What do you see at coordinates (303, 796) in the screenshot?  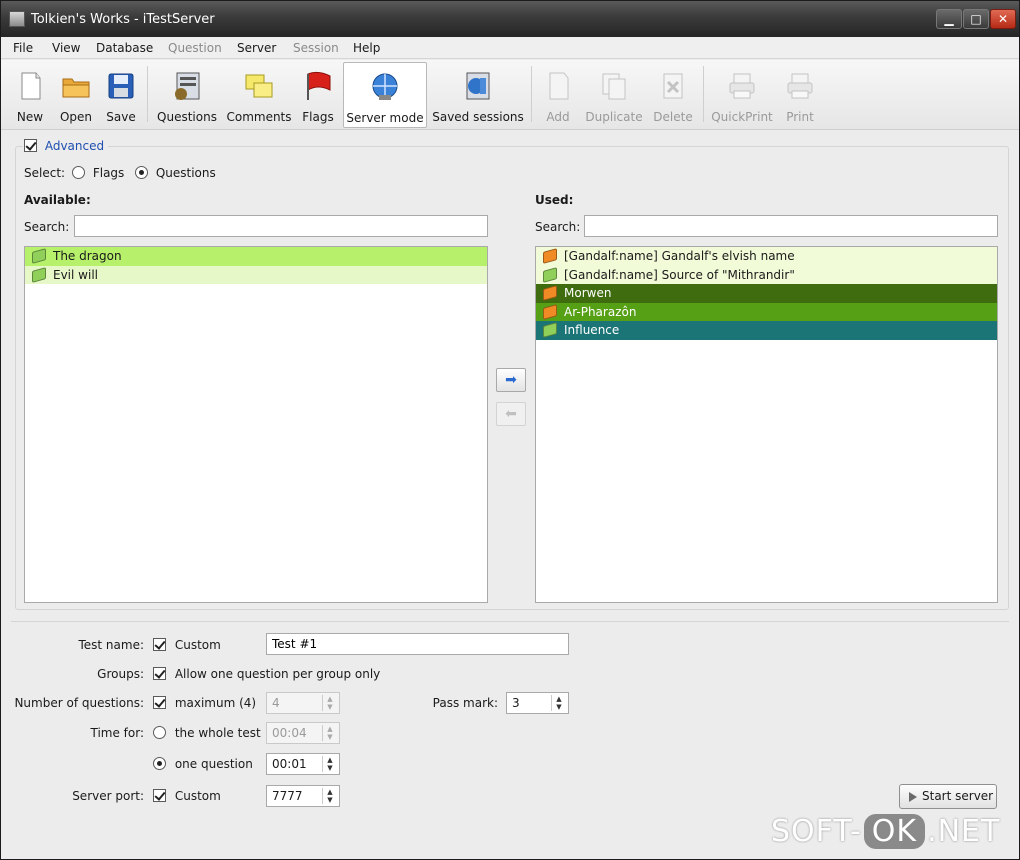 I see `server-port-spinner: 7777 ▲ ▼` at bounding box center [303, 796].